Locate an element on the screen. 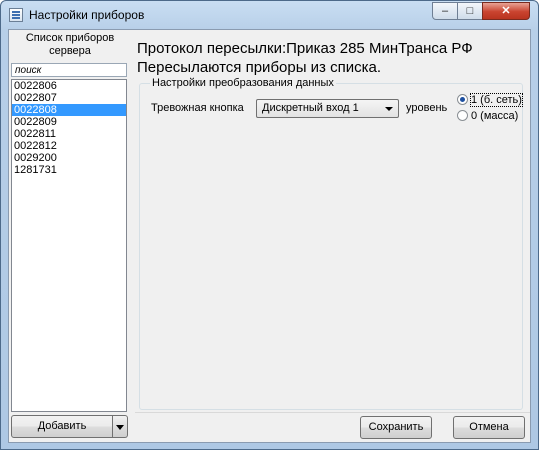  list-item: 0029200 is located at coordinates (69, 158).